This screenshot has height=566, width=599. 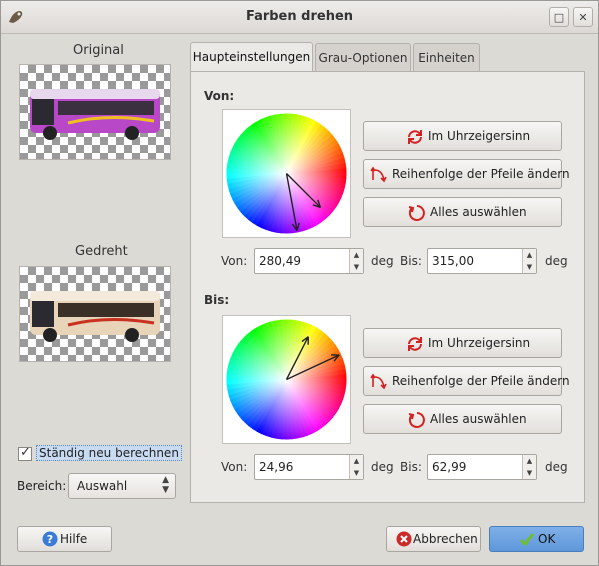 What do you see at coordinates (234, 261) in the screenshot?
I see `from-von-label: Von:` at bounding box center [234, 261].